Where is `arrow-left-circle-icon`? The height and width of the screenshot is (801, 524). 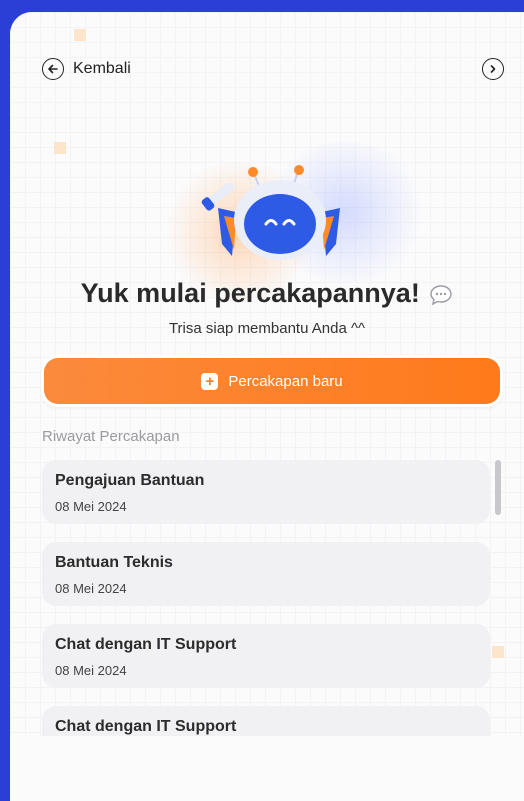
arrow-left-circle-icon is located at coordinates (53, 69).